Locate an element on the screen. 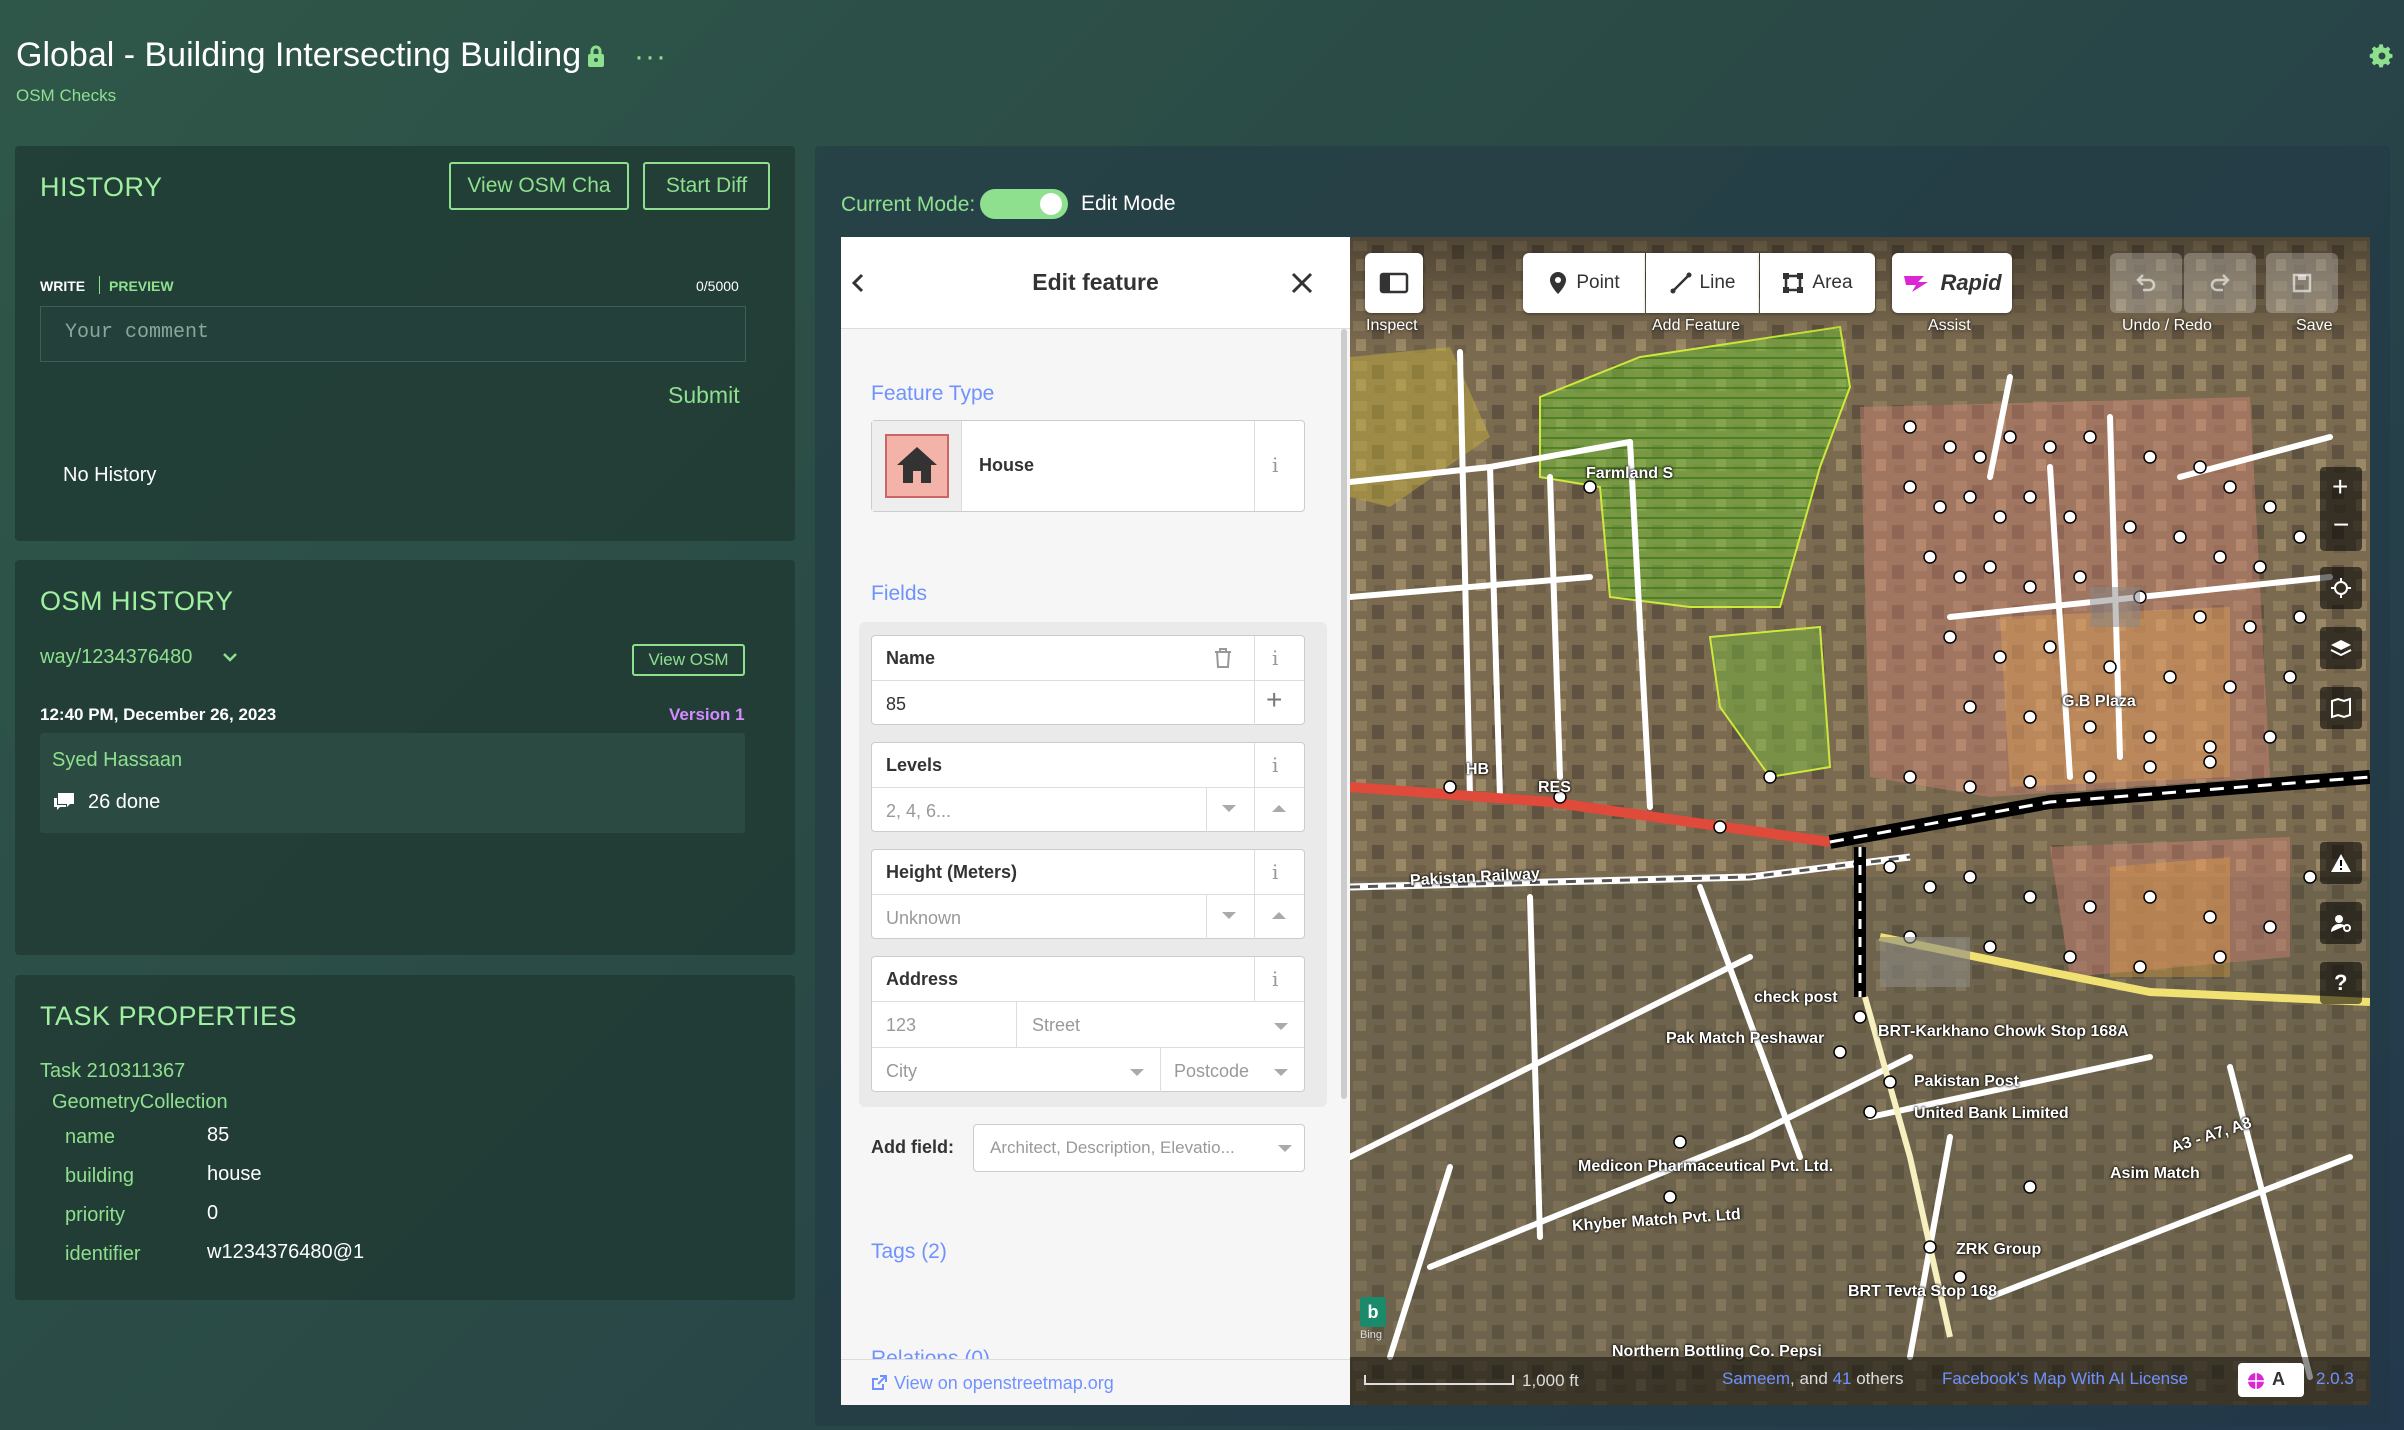 The image size is (2404, 1430). height-label: Height (Meters) is located at coordinates (952, 872).